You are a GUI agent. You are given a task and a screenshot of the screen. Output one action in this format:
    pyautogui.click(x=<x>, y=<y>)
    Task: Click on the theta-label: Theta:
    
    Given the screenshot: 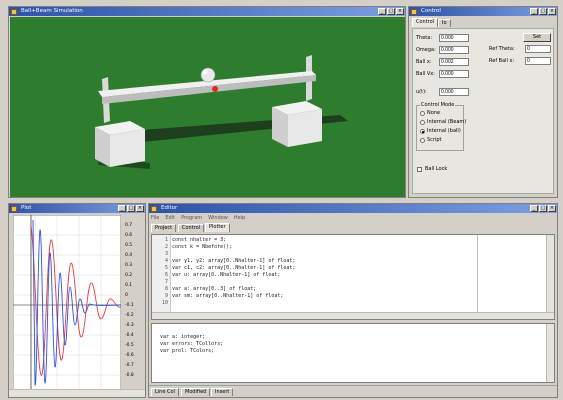 What is the action you would take?
    pyautogui.click(x=424, y=38)
    